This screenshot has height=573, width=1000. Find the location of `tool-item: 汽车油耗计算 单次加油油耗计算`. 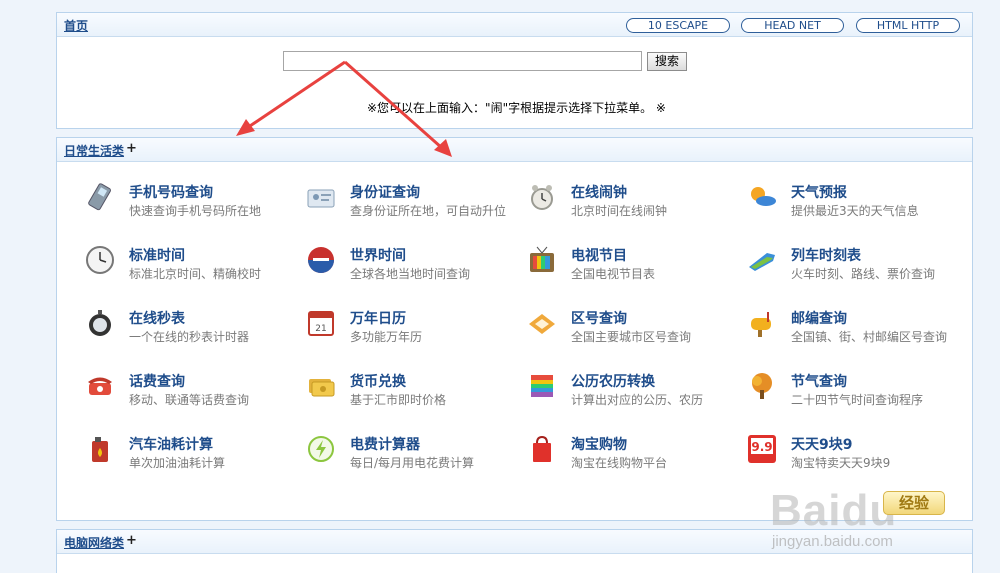

tool-item: 汽车油耗计算 单次加油油耗计算 is located at coordinates (195, 456).